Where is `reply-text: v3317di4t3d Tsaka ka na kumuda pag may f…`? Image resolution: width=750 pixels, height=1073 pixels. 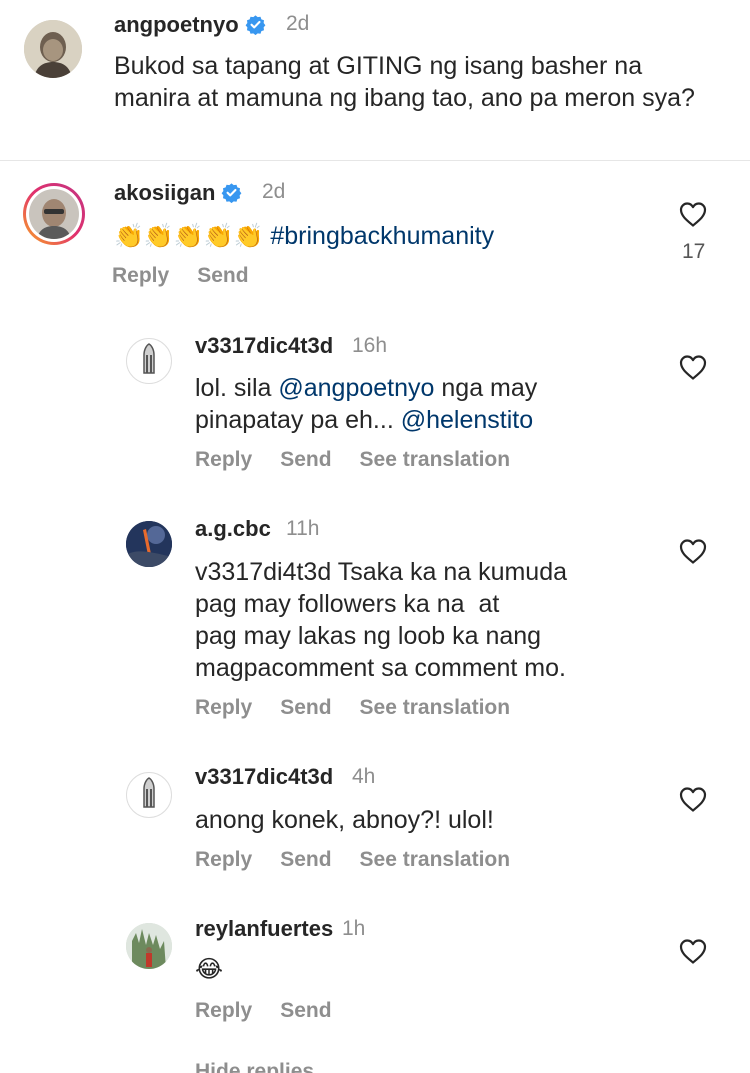 reply-text: v3317di4t3d Tsaka ka na kumuda pag may f… is located at coordinates (425, 620).